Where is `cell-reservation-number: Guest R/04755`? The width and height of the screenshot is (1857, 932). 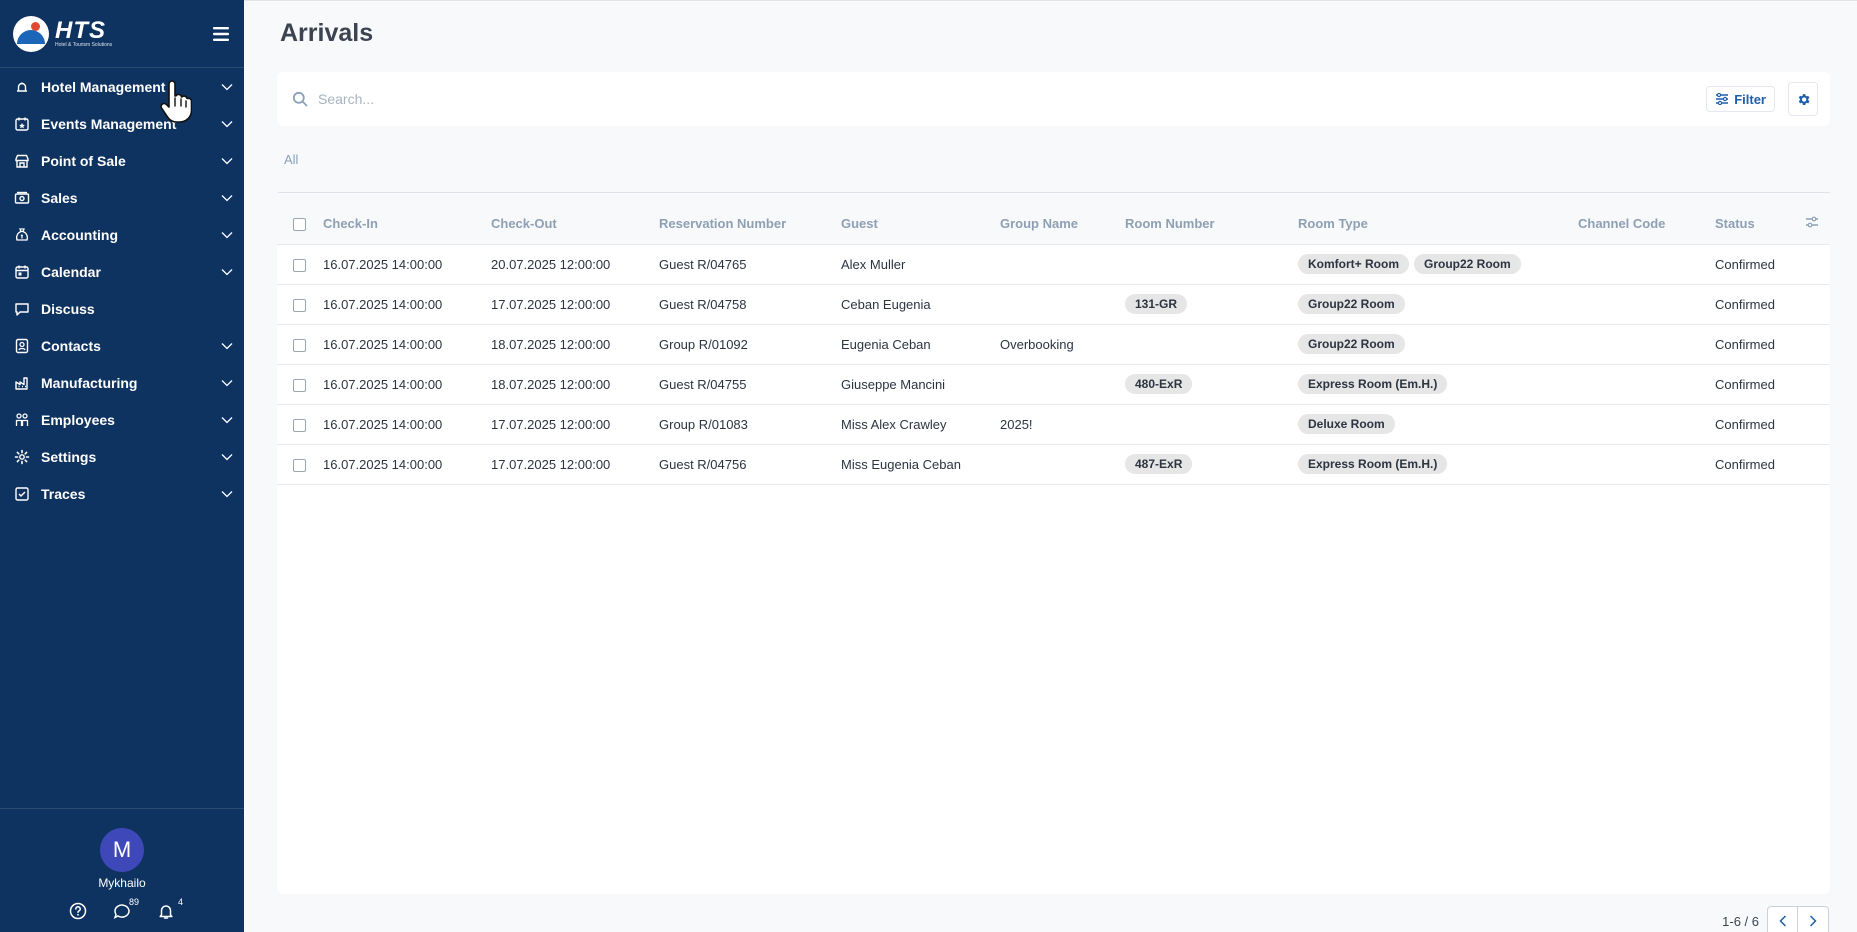 cell-reservation-number: Guest R/04755 is located at coordinates (750, 384).